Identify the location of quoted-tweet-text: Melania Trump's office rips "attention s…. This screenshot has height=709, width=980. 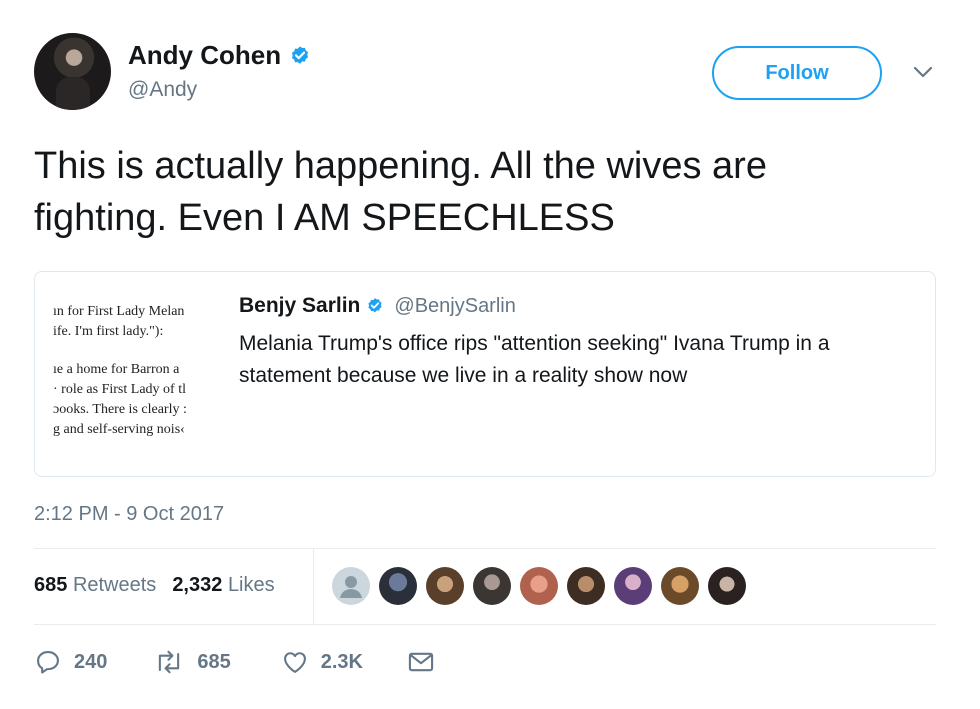
(579, 360).